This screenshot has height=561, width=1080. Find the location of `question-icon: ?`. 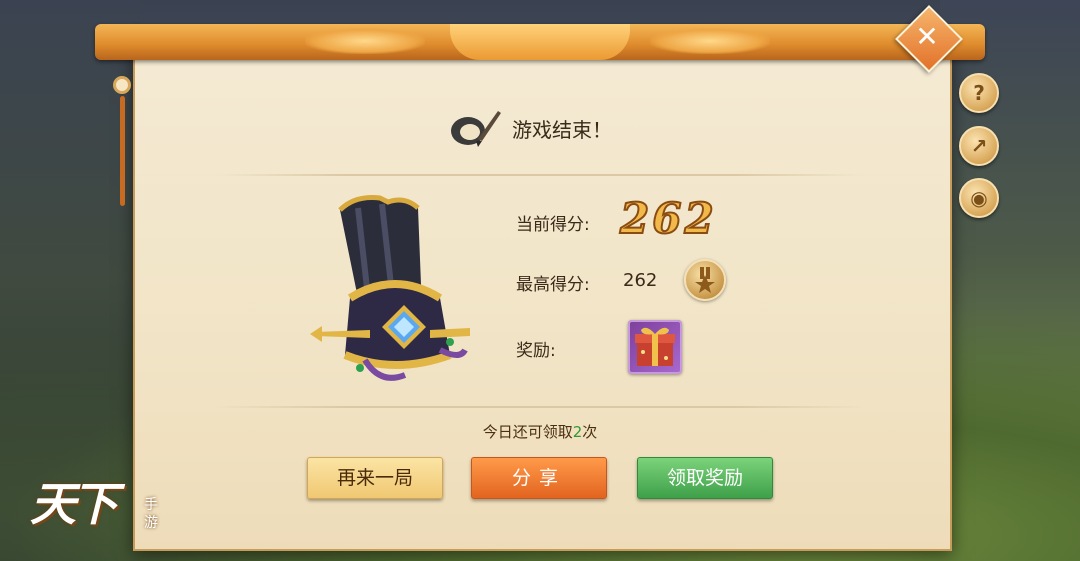

question-icon: ? is located at coordinates (979, 93).